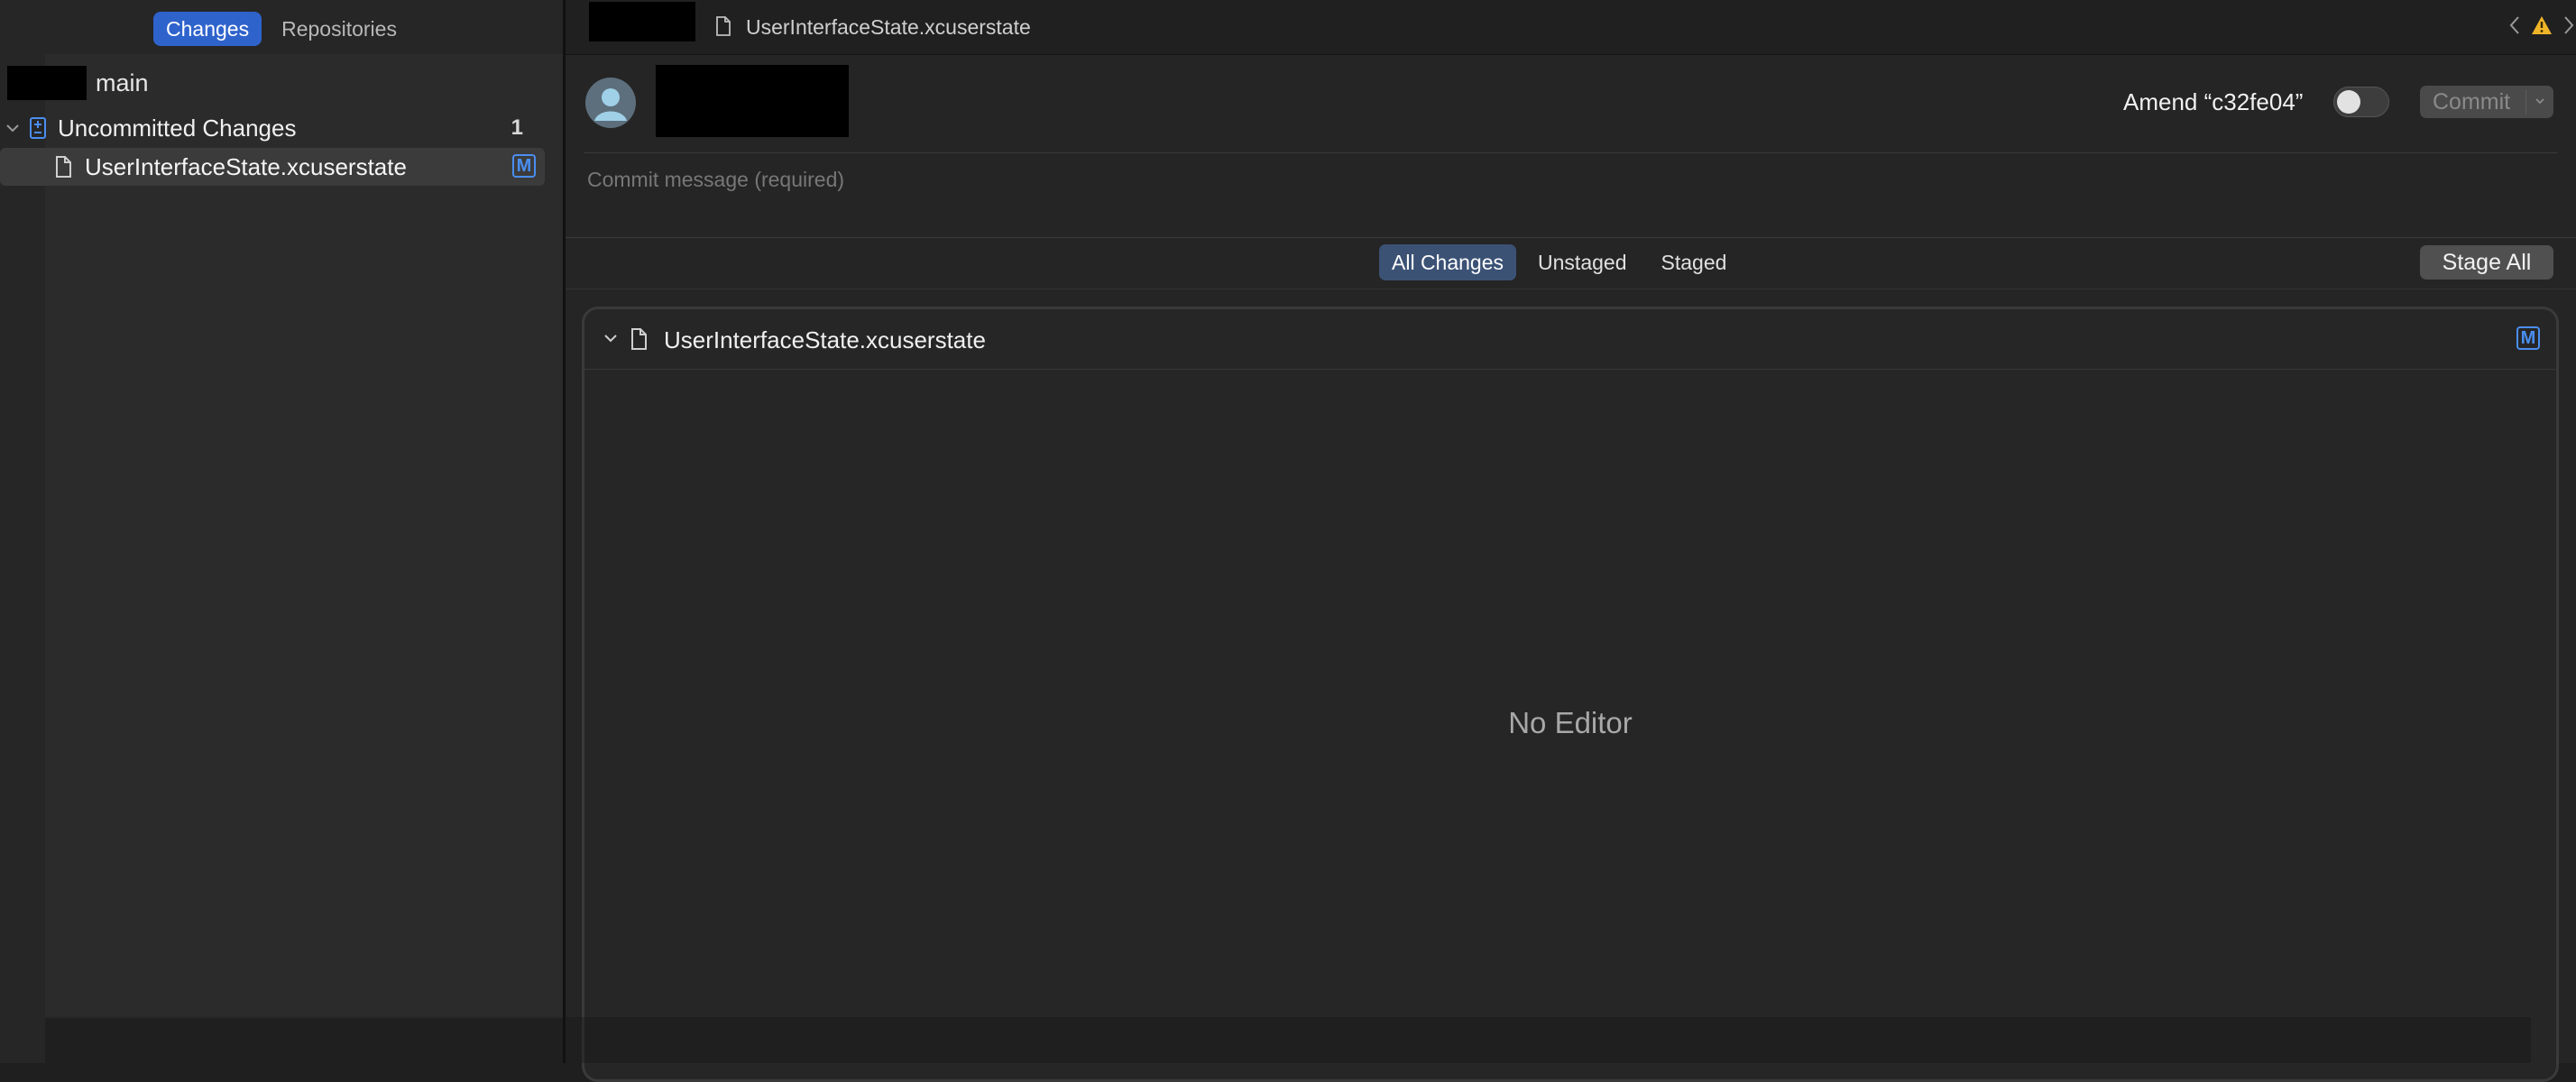 Image resolution: width=2576 pixels, height=1082 pixels. I want to click on uncommitted-changes-label: Uncommitted Changes, so click(177, 128).